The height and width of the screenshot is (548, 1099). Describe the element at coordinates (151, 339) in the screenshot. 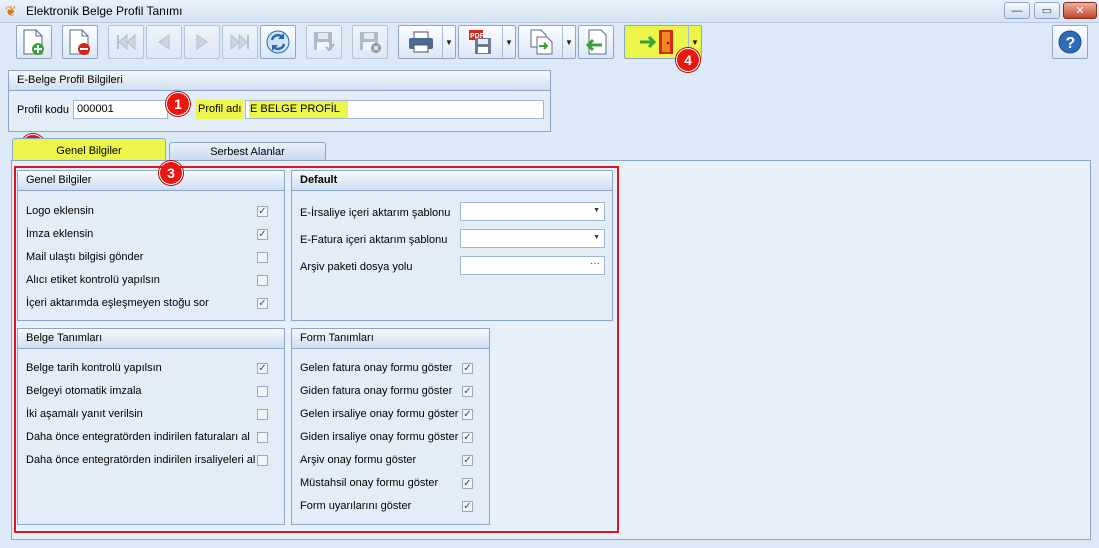

I see `document-definitions-title: Belge Tanımları` at that location.